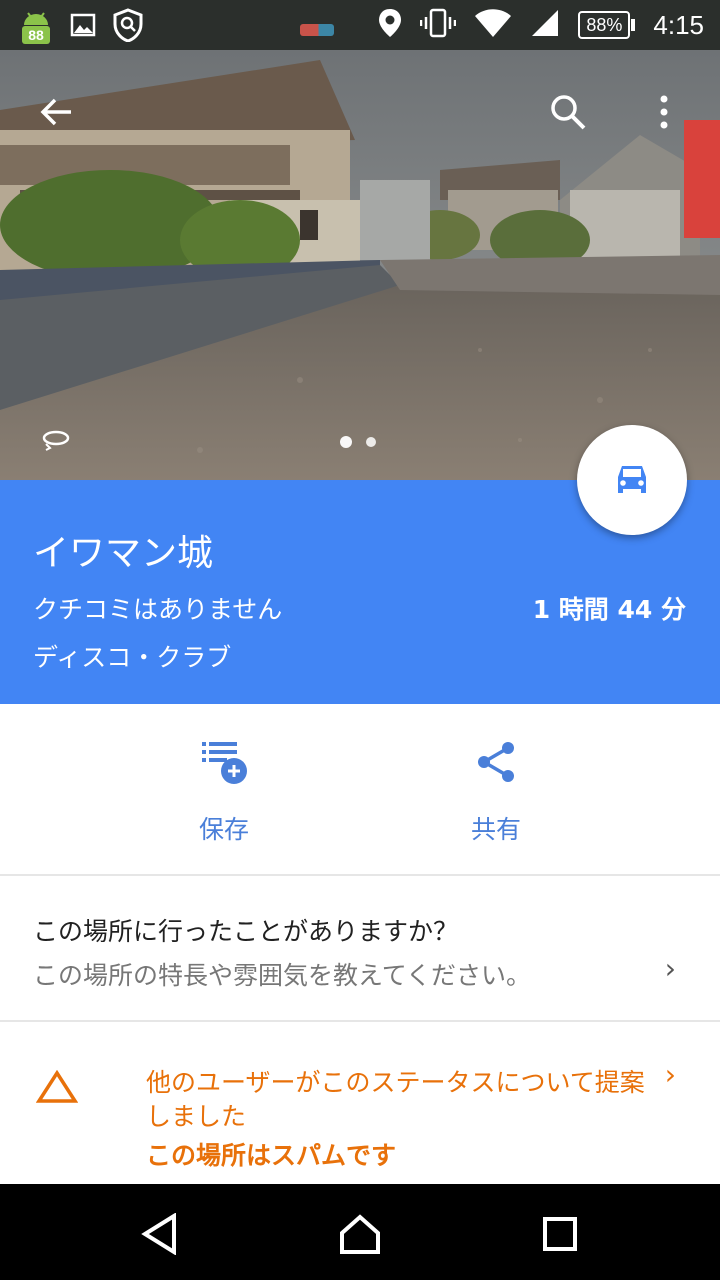  I want to click on pager-dot-active, so click(346, 442).